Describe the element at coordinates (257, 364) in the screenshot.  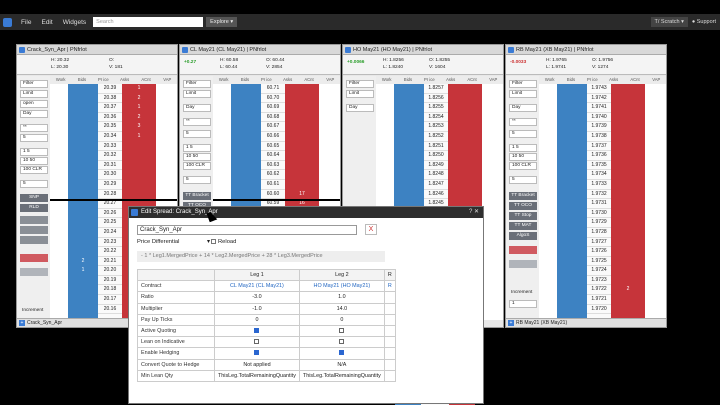
I see `leg-cell: Not applied` at that location.